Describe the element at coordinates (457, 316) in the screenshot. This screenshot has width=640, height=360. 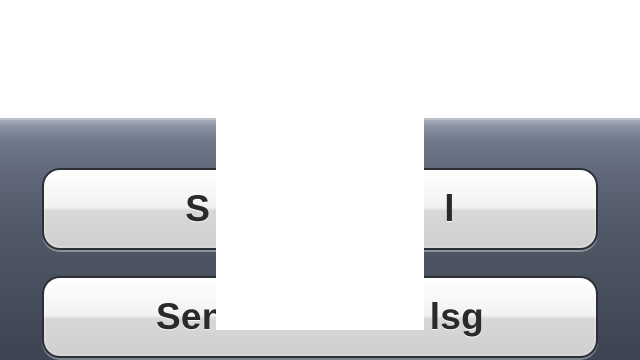
I see `button-label-right: lsg` at that location.